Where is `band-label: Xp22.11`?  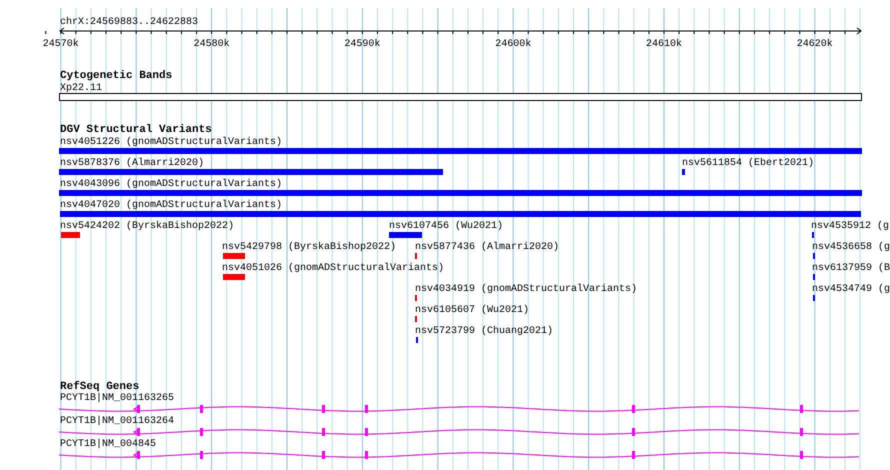
band-label: Xp22.11 is located at coordinates (81, 88).